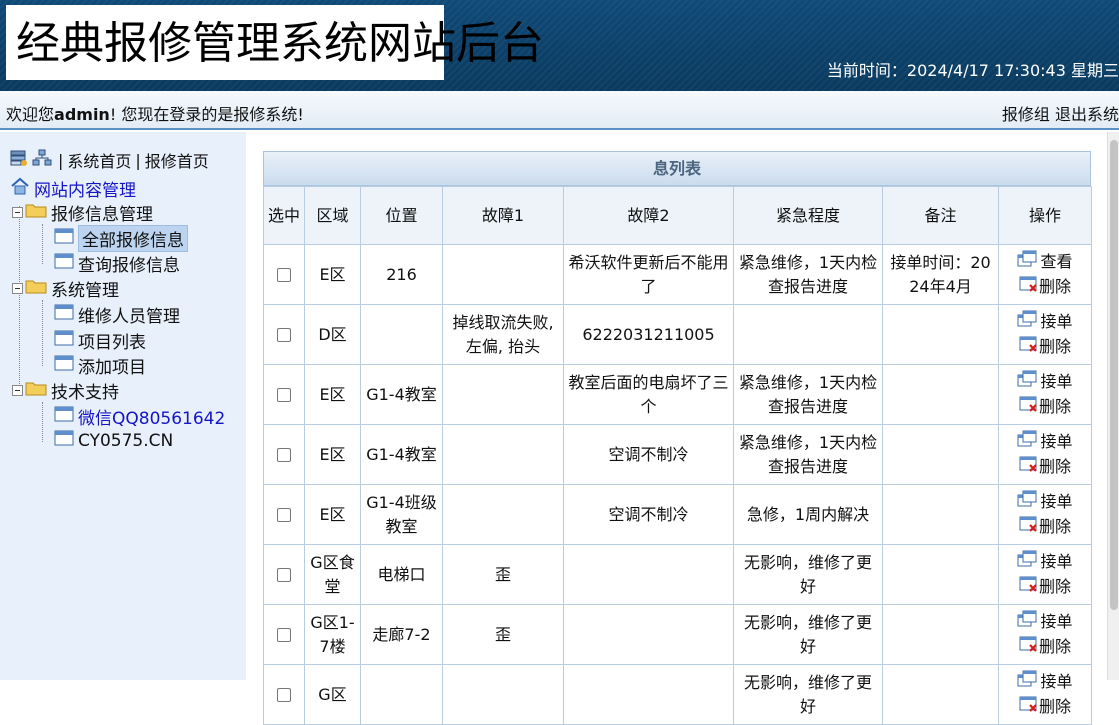 Image resolution: width=1119 pixels, height=725 pixels. I want to click on list-title: 息列表, so click(677, 168).